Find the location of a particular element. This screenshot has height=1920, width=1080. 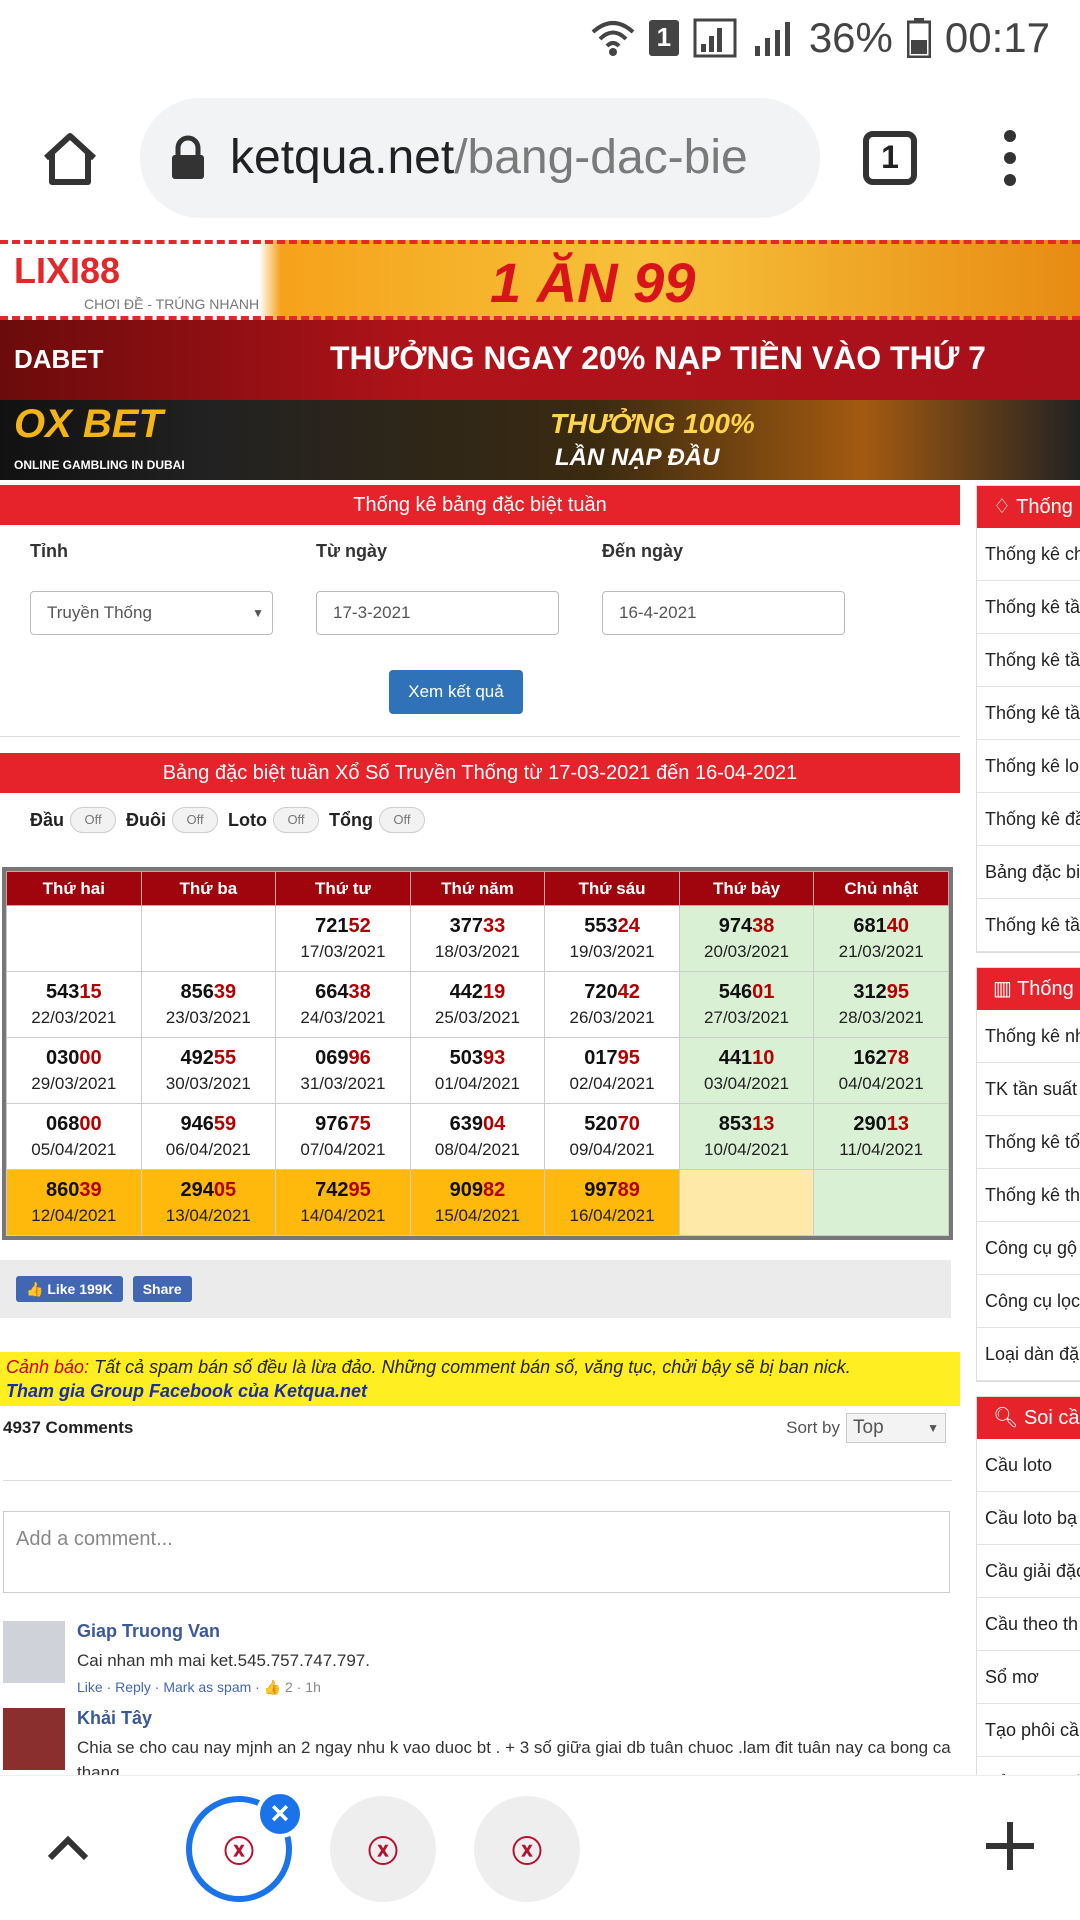

home-button is located at coordinates (70, 158).